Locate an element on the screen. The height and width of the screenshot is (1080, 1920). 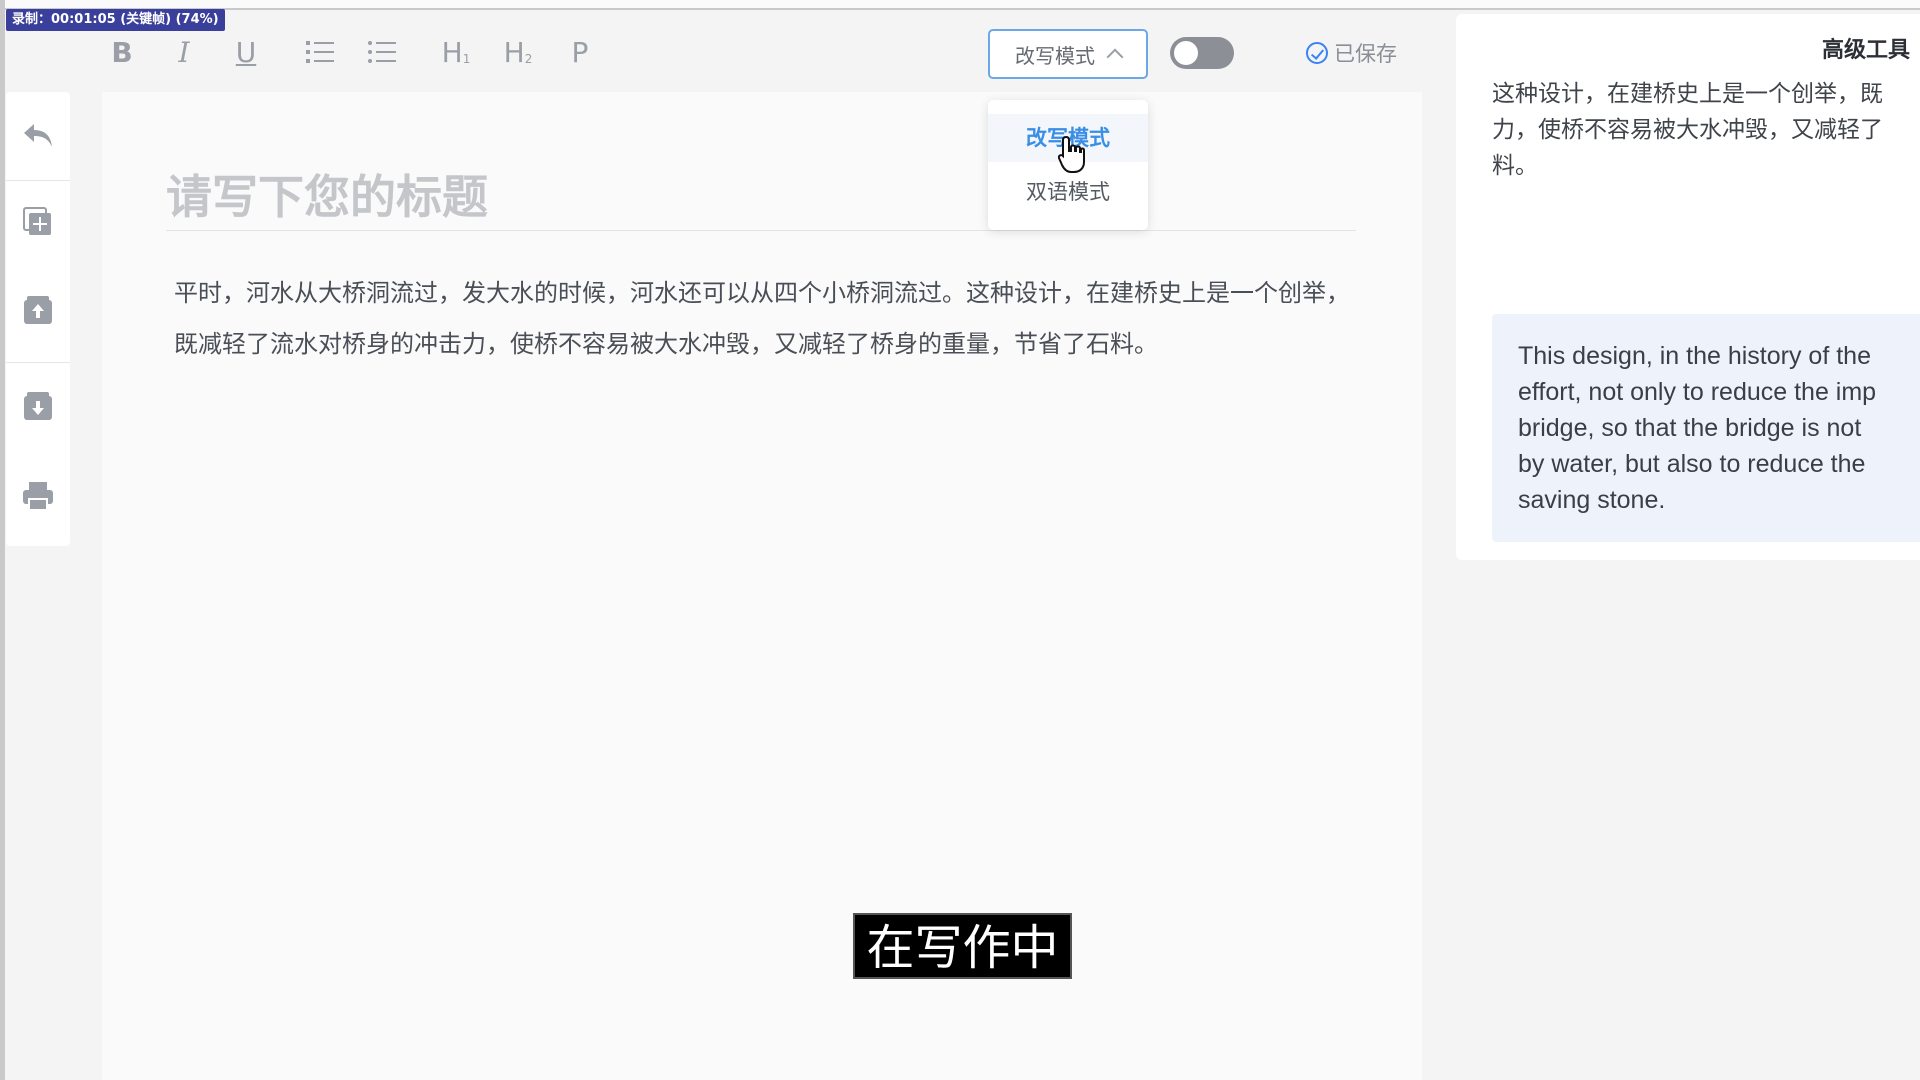
undo-icon is located at coordinates (38, 135).